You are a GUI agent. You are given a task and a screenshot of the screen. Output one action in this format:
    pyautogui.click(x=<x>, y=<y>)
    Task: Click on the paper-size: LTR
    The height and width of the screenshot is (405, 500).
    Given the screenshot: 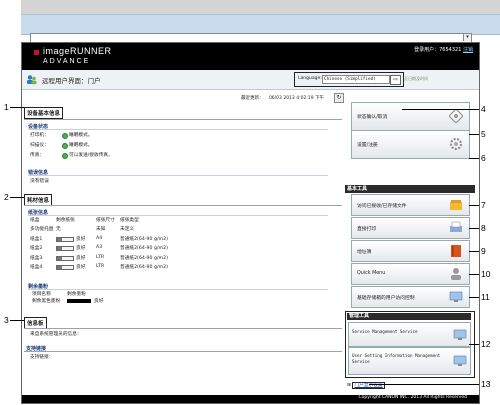 What is the action you would take?
    pyautogui.click(x=100, y=266)
    